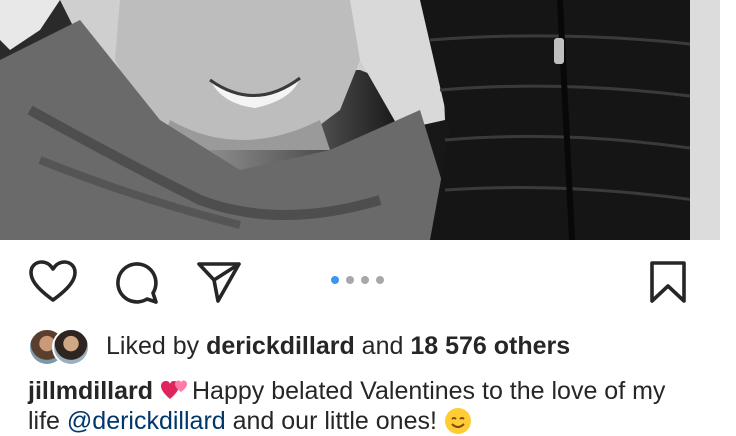 This screenshot has width=736, height=436. I want to click on caption-mention-link: @derickdillard, so click(146, 421).